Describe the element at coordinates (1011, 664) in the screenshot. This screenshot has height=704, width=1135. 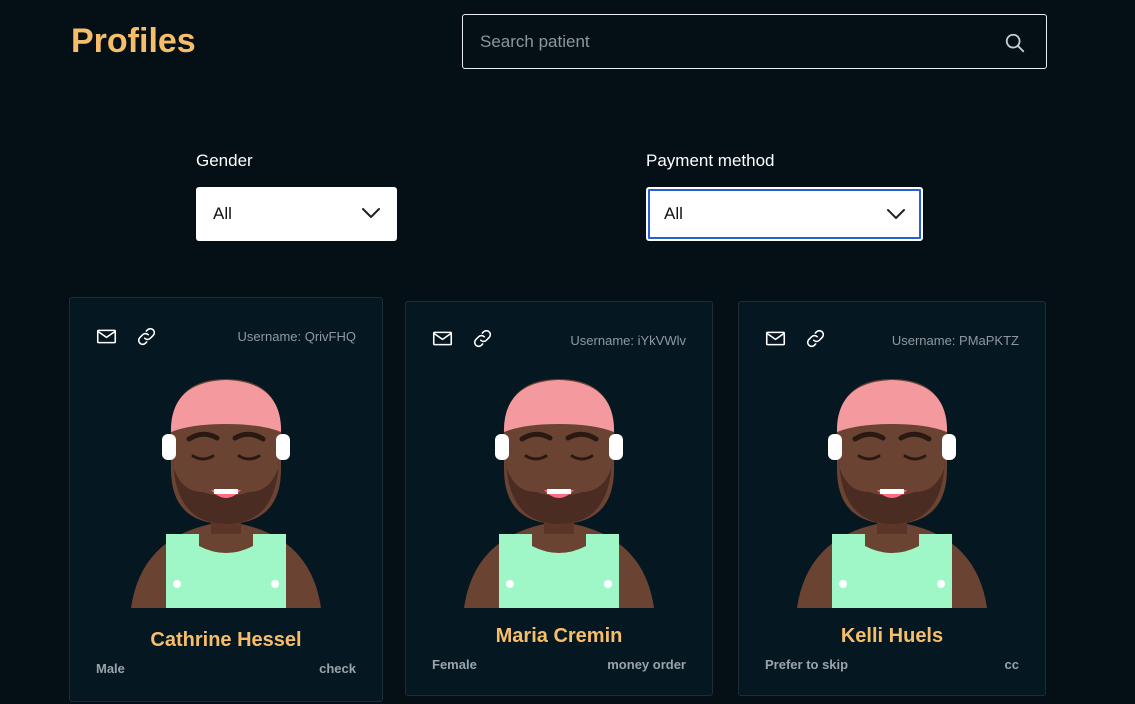
I see `patient-payment-method: cc` at that location.